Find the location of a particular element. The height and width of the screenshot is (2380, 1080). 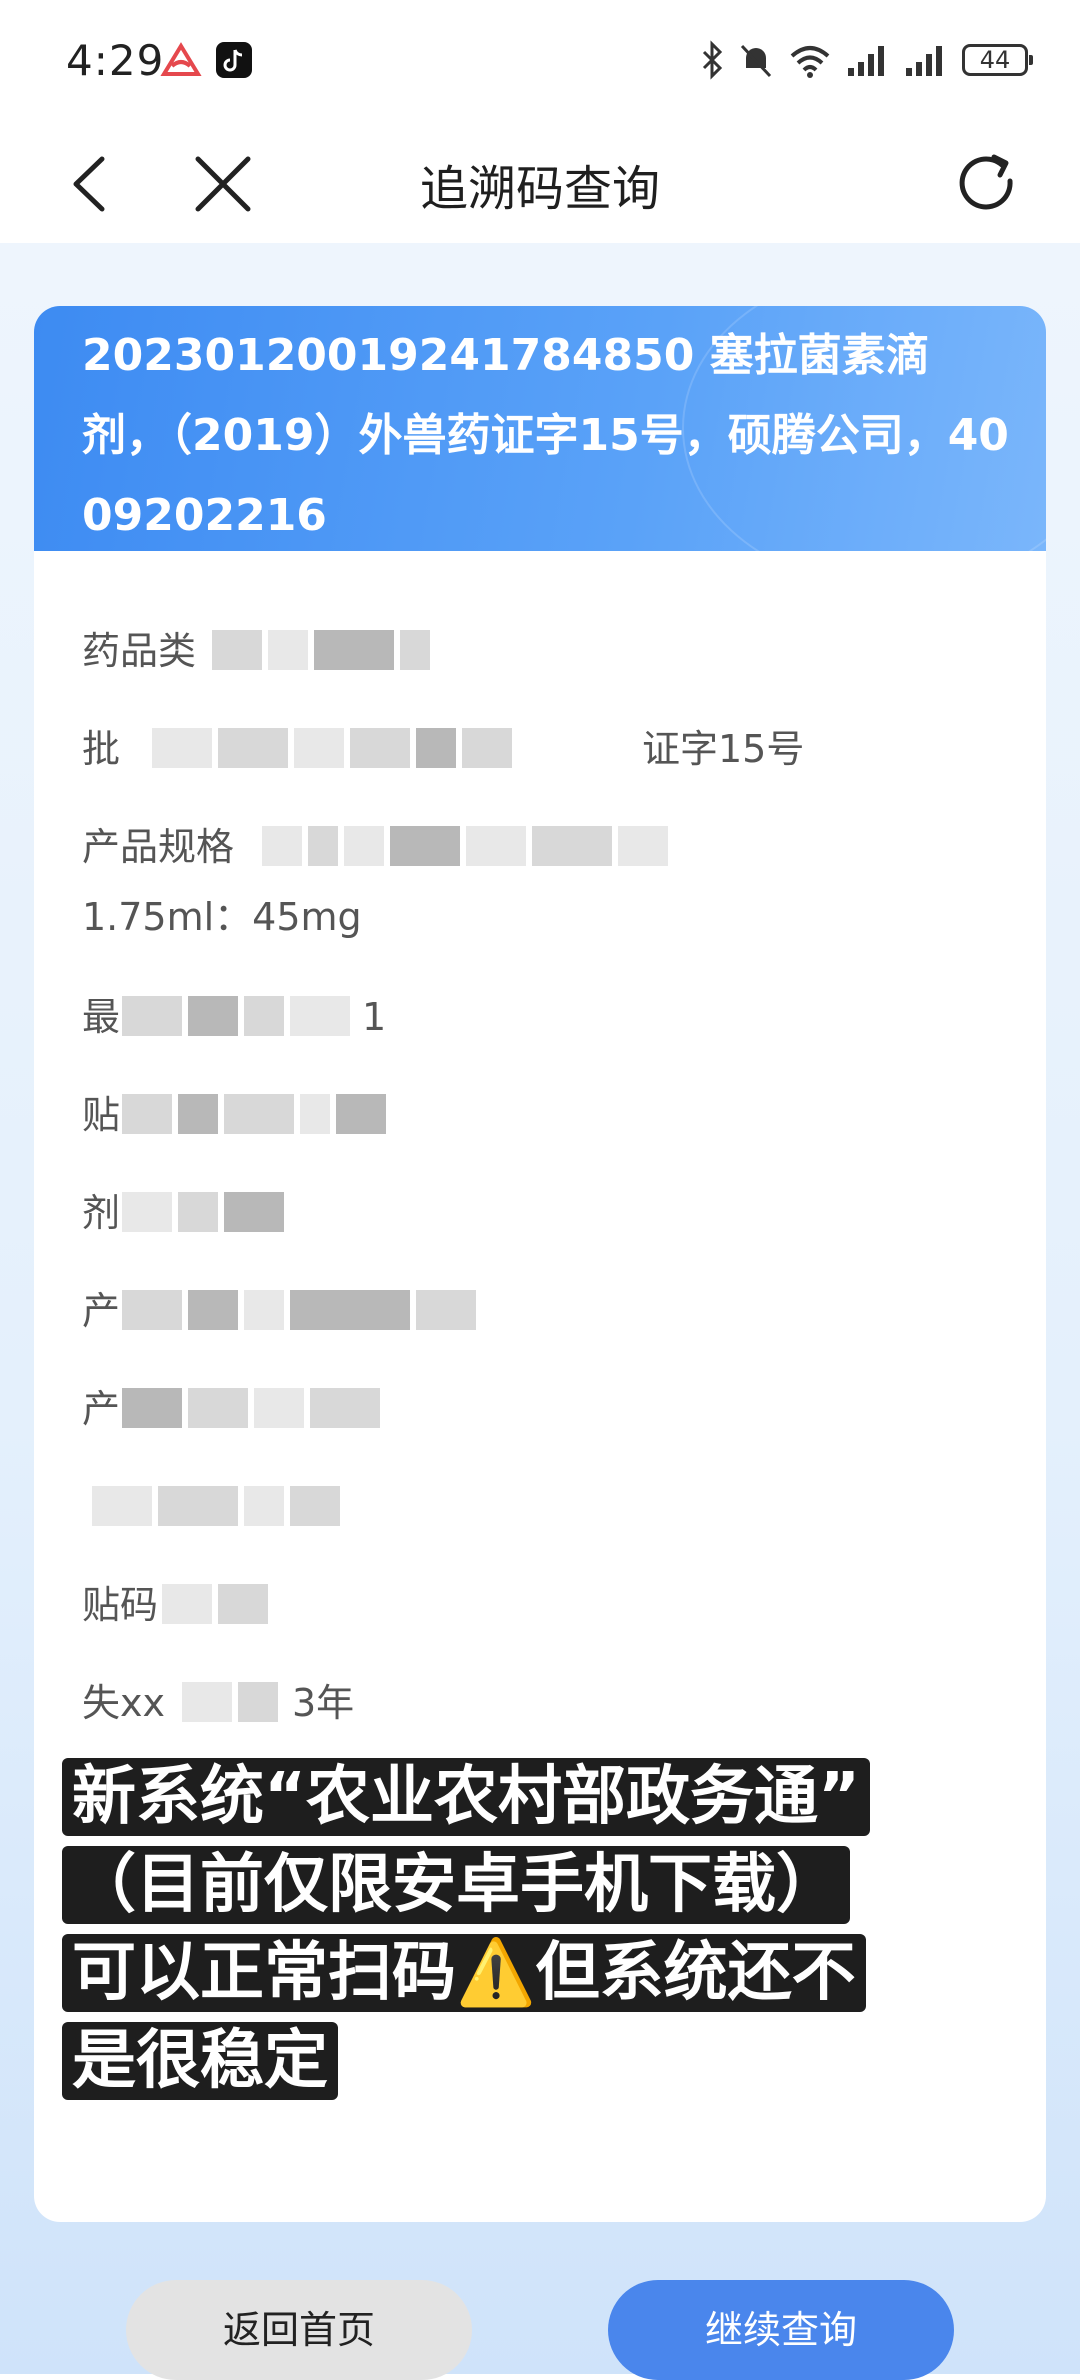

field-label: 批 is located at coordinates (101, 749).